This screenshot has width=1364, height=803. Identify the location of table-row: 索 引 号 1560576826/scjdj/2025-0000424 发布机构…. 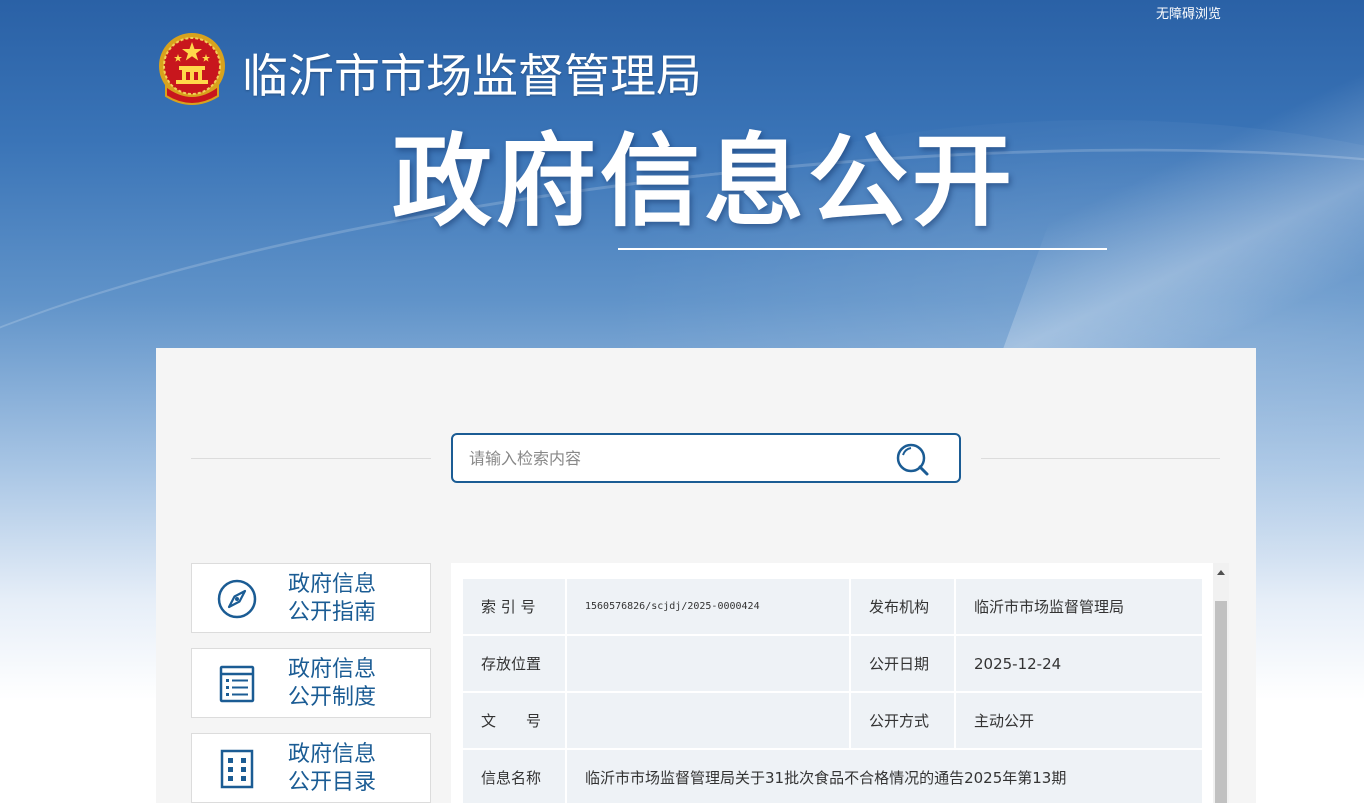
(832, 606).